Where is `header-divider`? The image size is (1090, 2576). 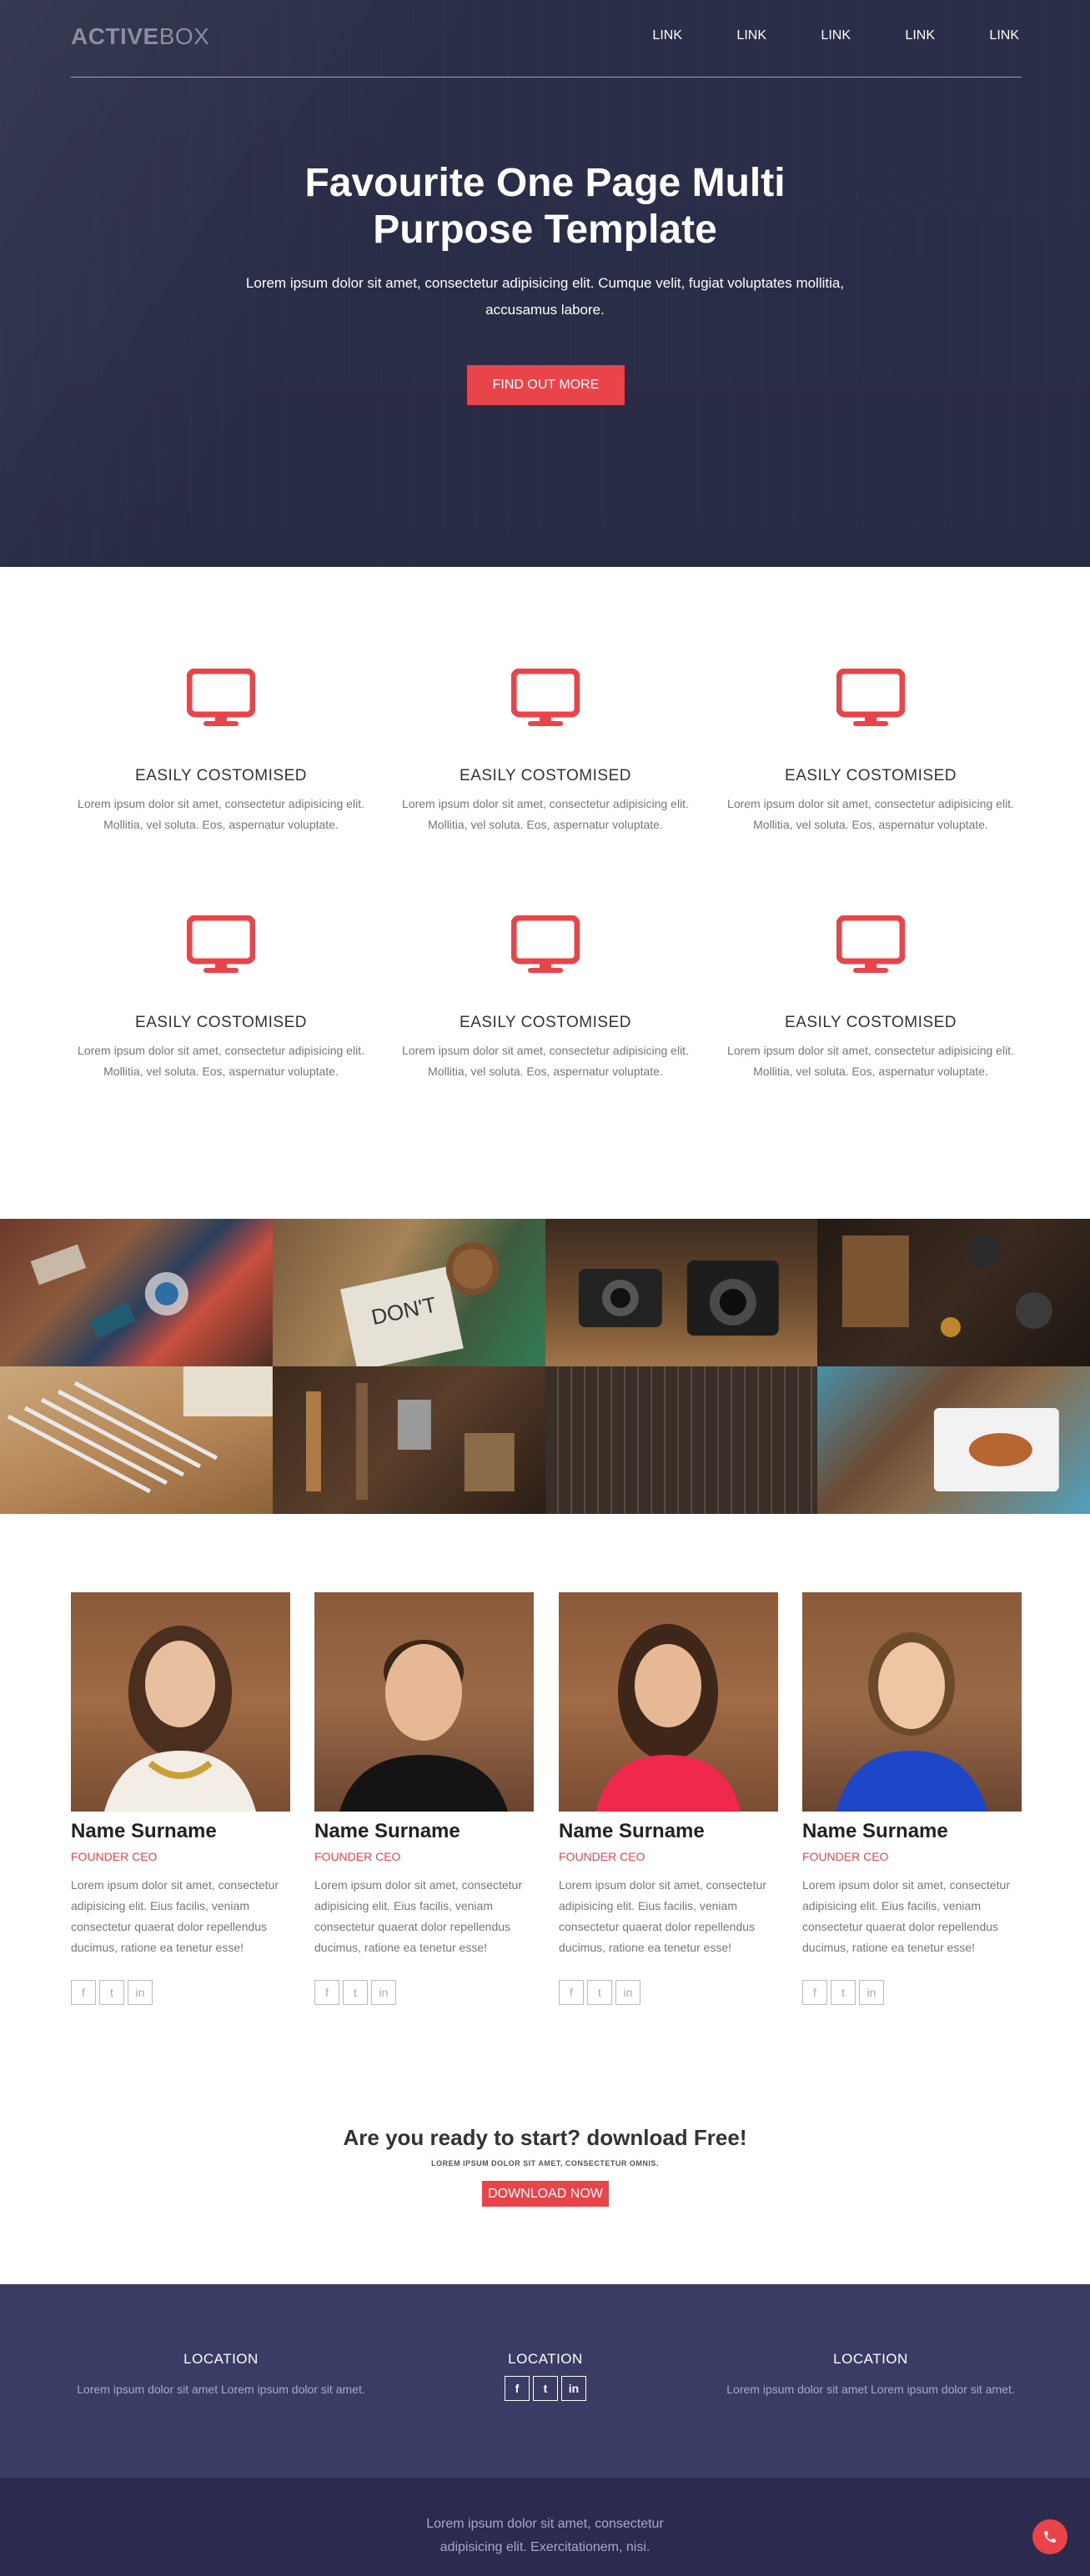
header-divider is located at coordinates (546, 77).